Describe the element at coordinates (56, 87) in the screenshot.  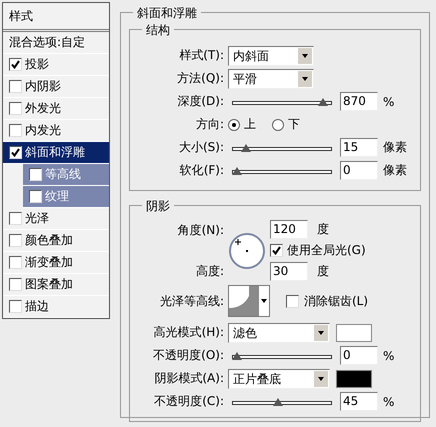
I see `style-list-item: 内阴影` at that location.